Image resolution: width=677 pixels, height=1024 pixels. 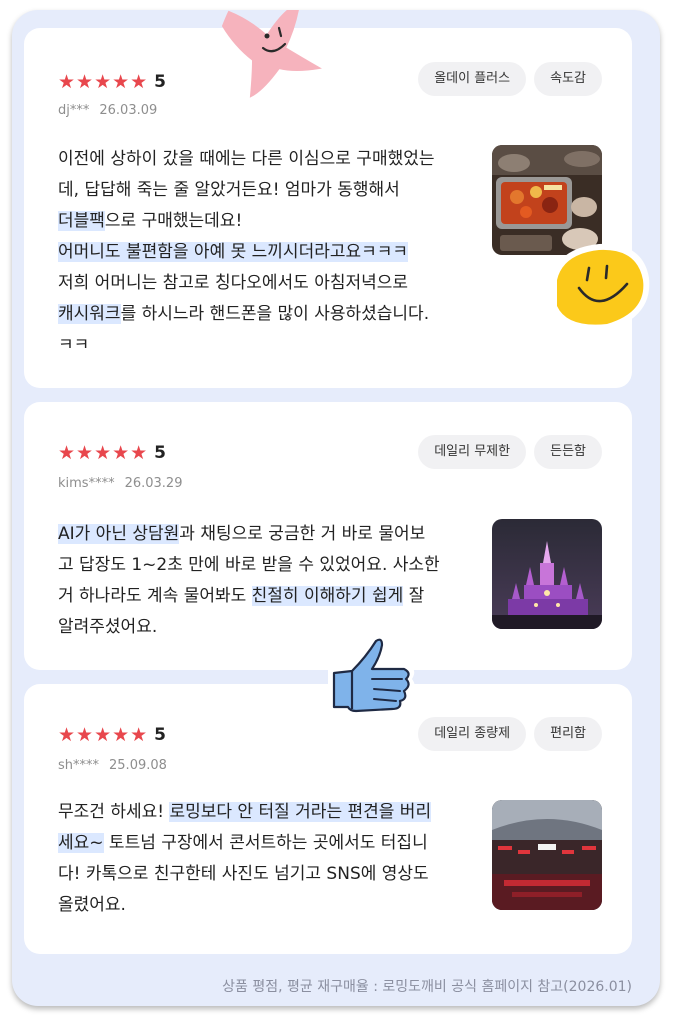 I want to click on review-tags: 데일리 종량제 편리함, so click(x=510, y=734).